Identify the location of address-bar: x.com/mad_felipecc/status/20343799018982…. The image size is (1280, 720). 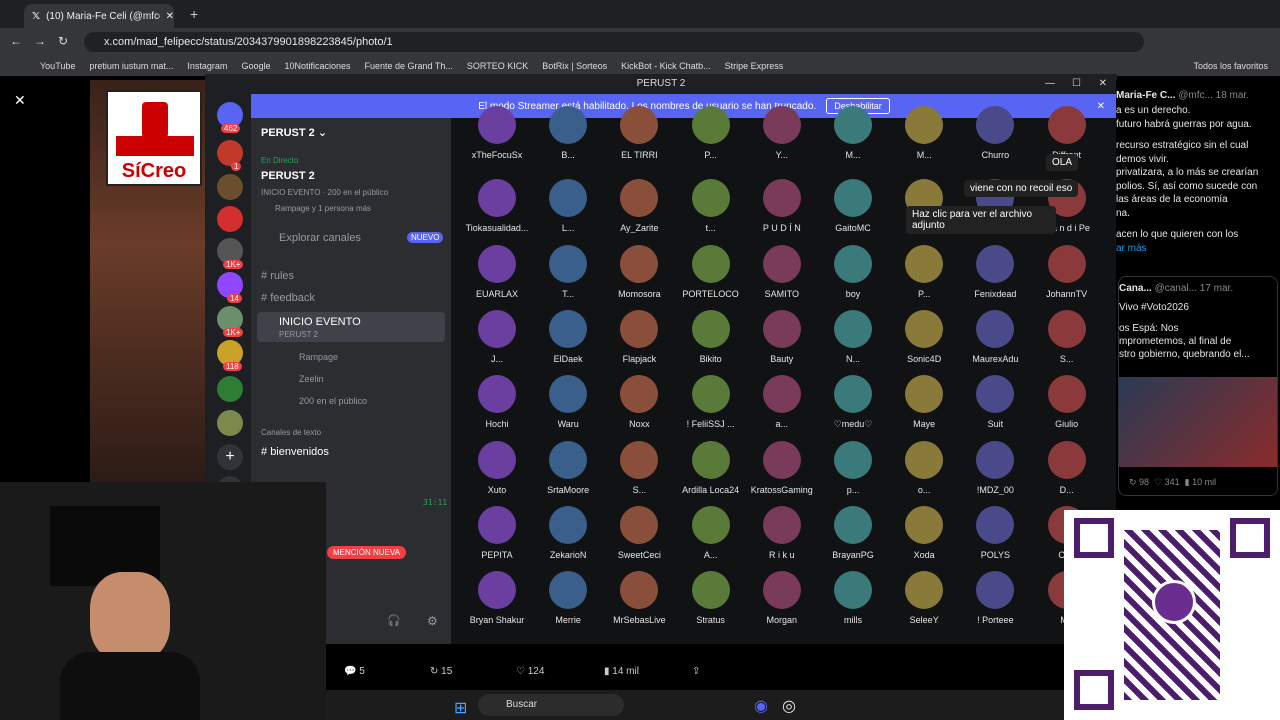
(614, 42).